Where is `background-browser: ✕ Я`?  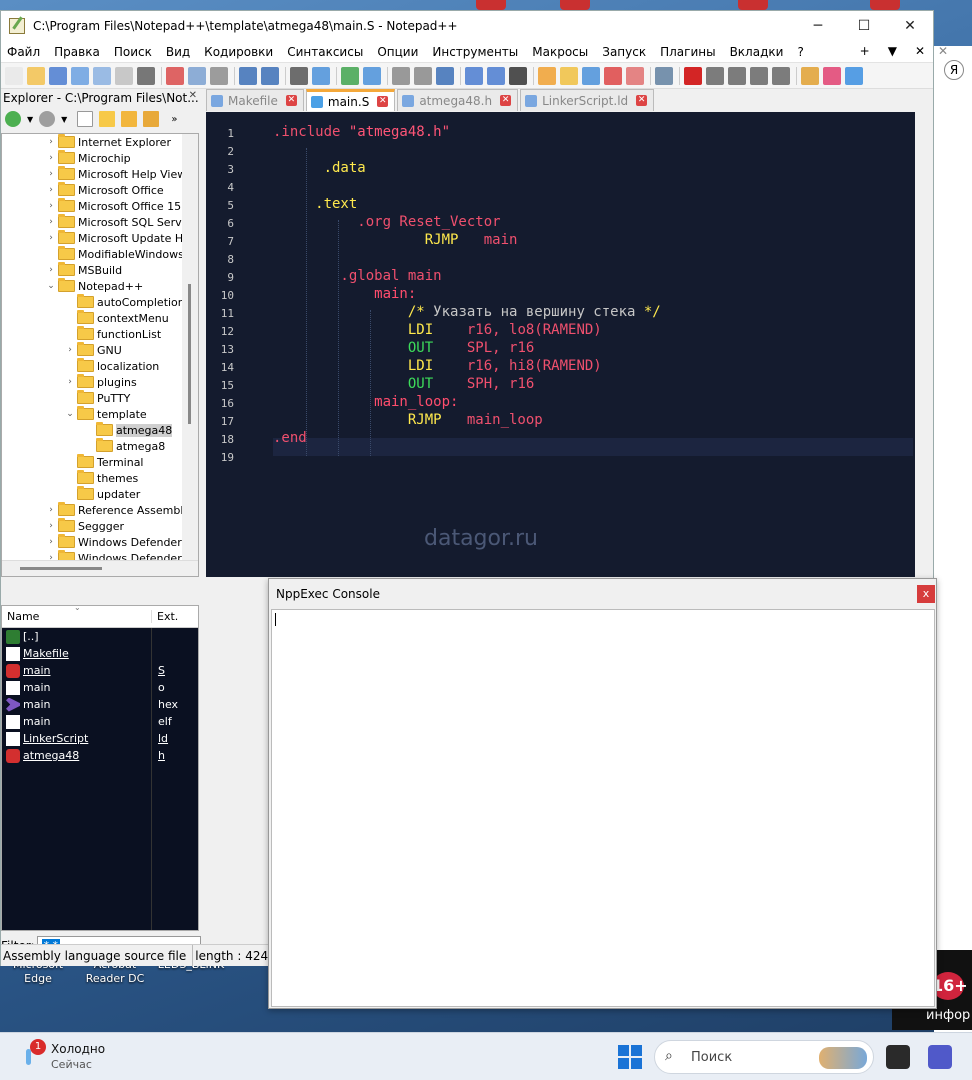 background-browser: ✕ Я is located at coordinates (953, 540).